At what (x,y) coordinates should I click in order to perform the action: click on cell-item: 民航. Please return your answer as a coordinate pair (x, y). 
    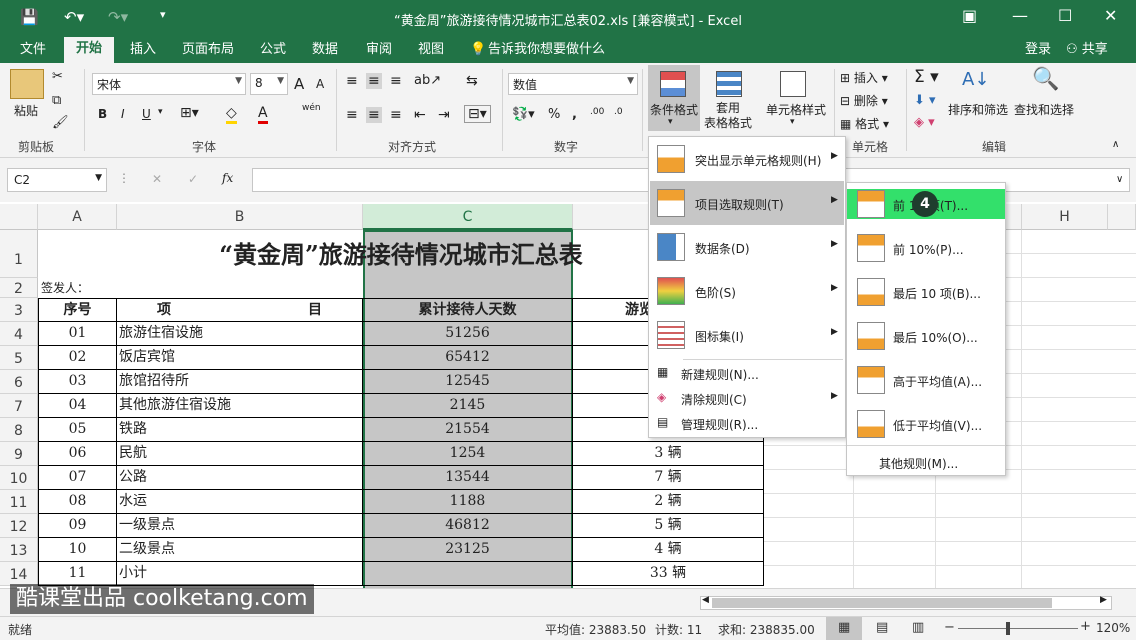
    Looking at the image, I should click on (240, 454).